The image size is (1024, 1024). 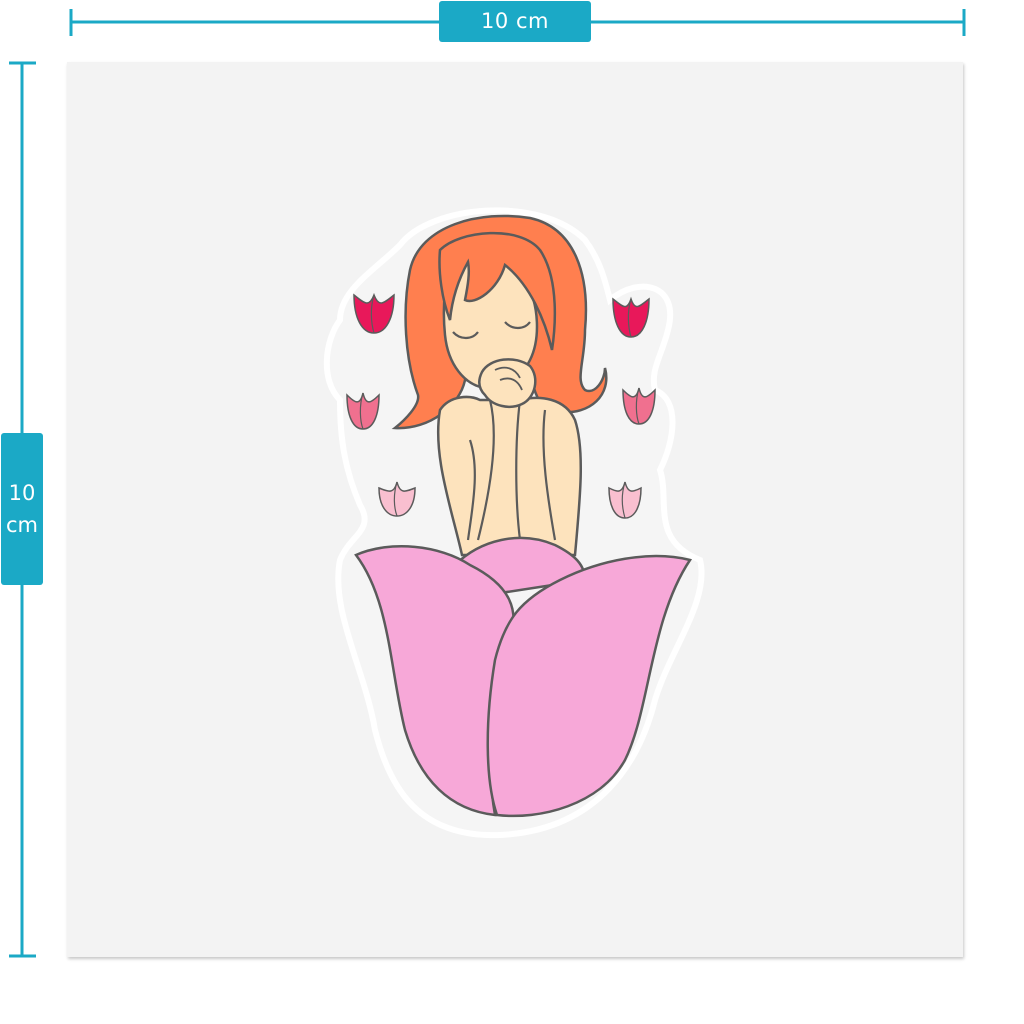 I want to click on clasped-hands, so click(x=507, y=383).